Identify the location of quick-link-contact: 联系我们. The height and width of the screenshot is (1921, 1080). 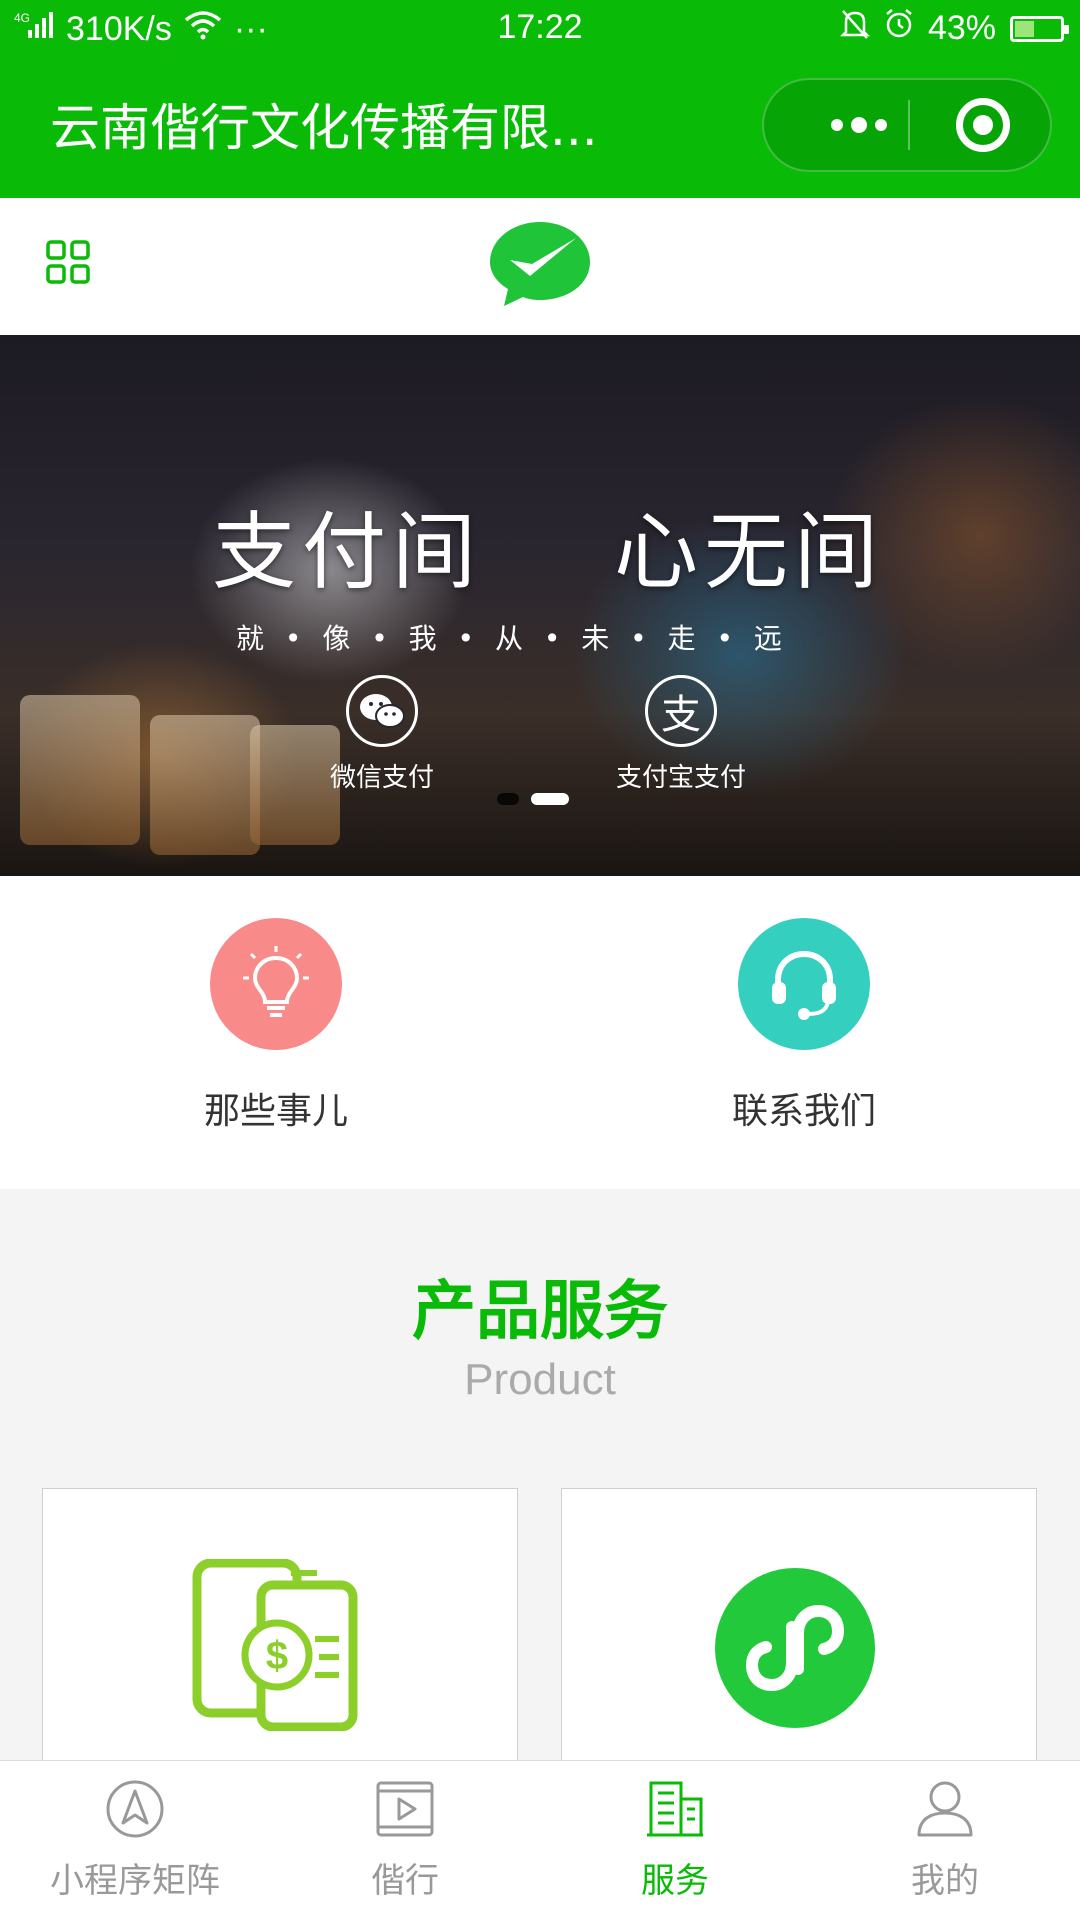
(804, 1026).